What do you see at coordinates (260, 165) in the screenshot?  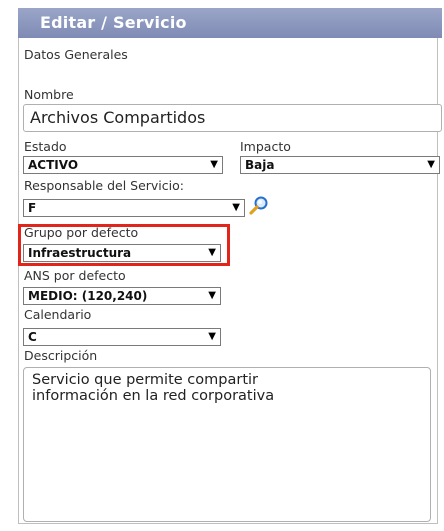 I see `impacto-value: Baja` at bounding box center [260, 165].